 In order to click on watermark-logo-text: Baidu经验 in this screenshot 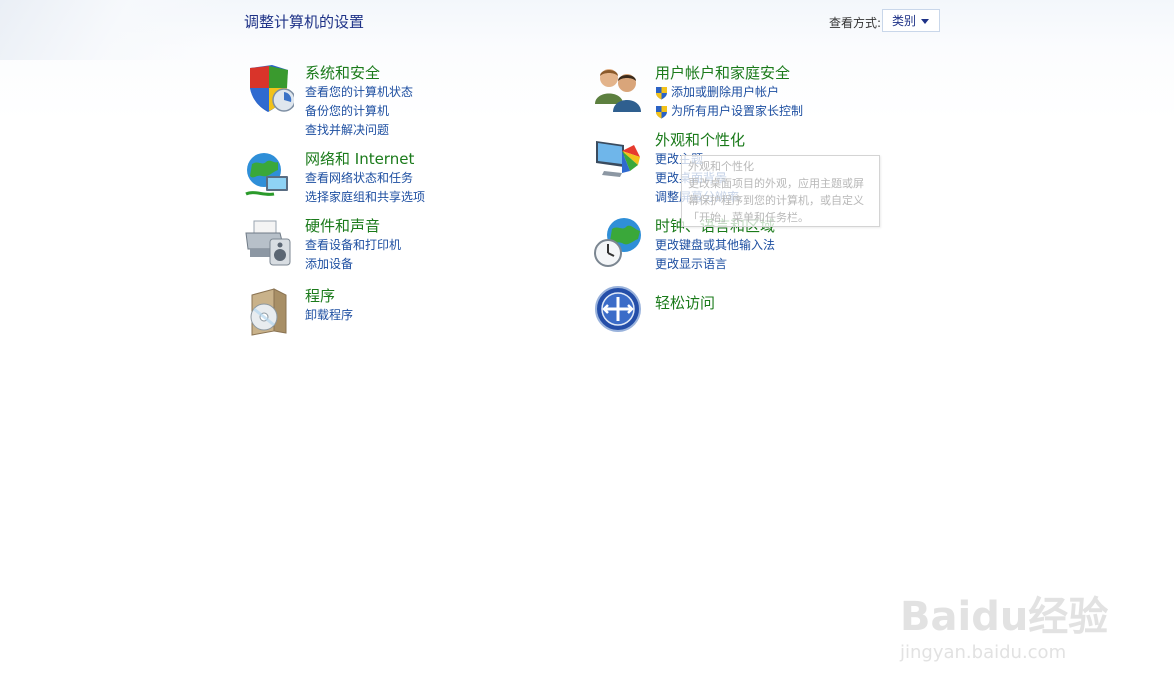, I will do `click(1004, 617)`.